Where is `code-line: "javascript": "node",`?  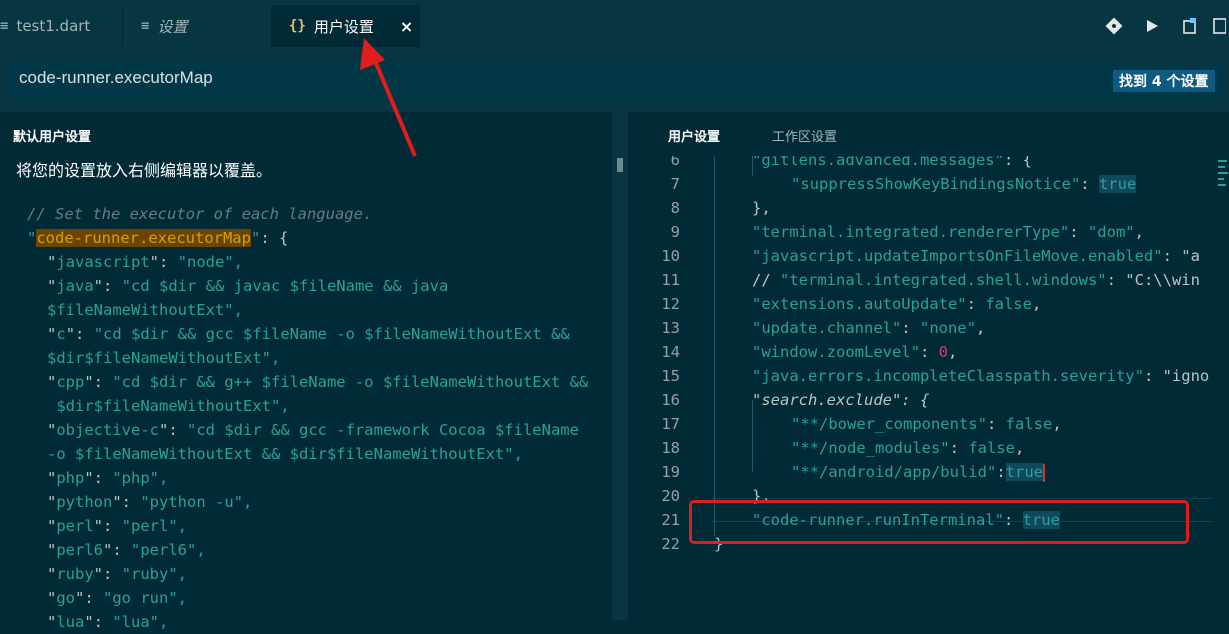 code-line: "javascript": "node", is located at coordinates (145, 262).